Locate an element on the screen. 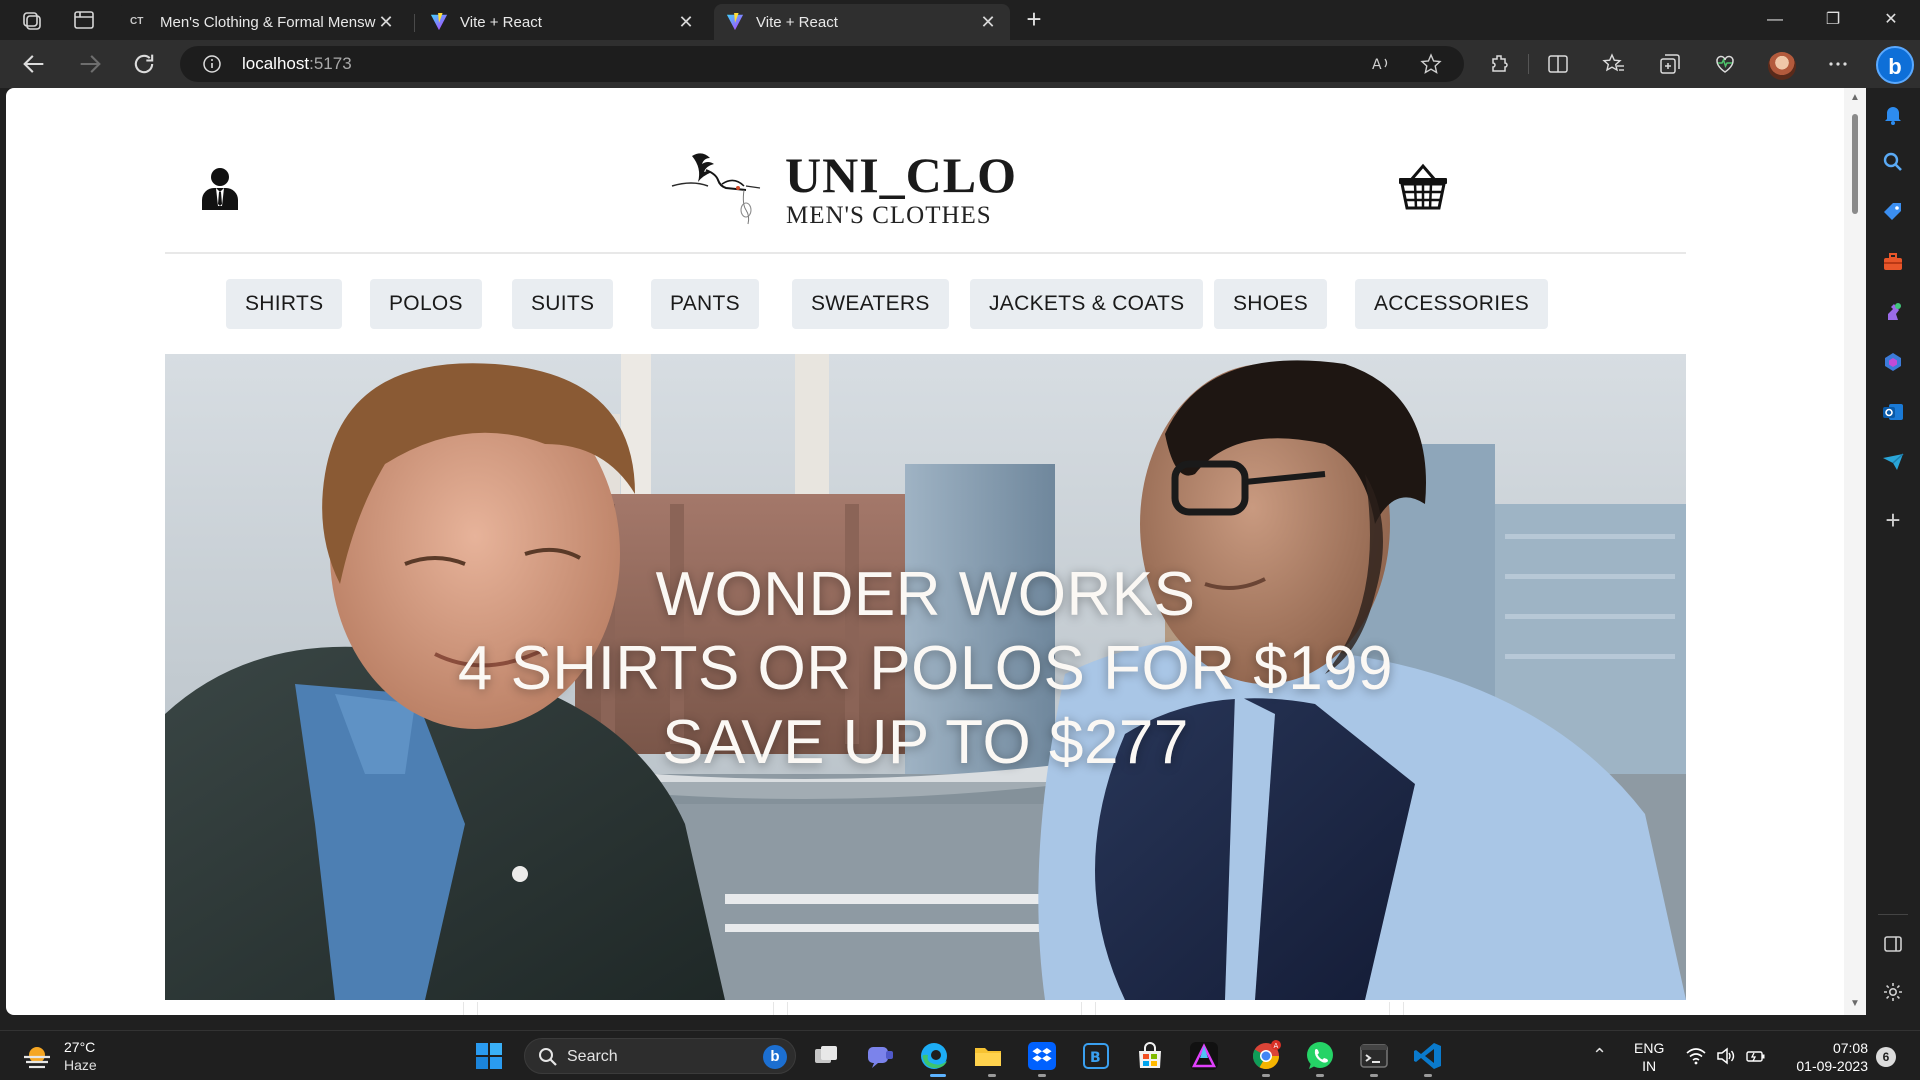  minimize-button: — is located at coordinates (1775, 20).